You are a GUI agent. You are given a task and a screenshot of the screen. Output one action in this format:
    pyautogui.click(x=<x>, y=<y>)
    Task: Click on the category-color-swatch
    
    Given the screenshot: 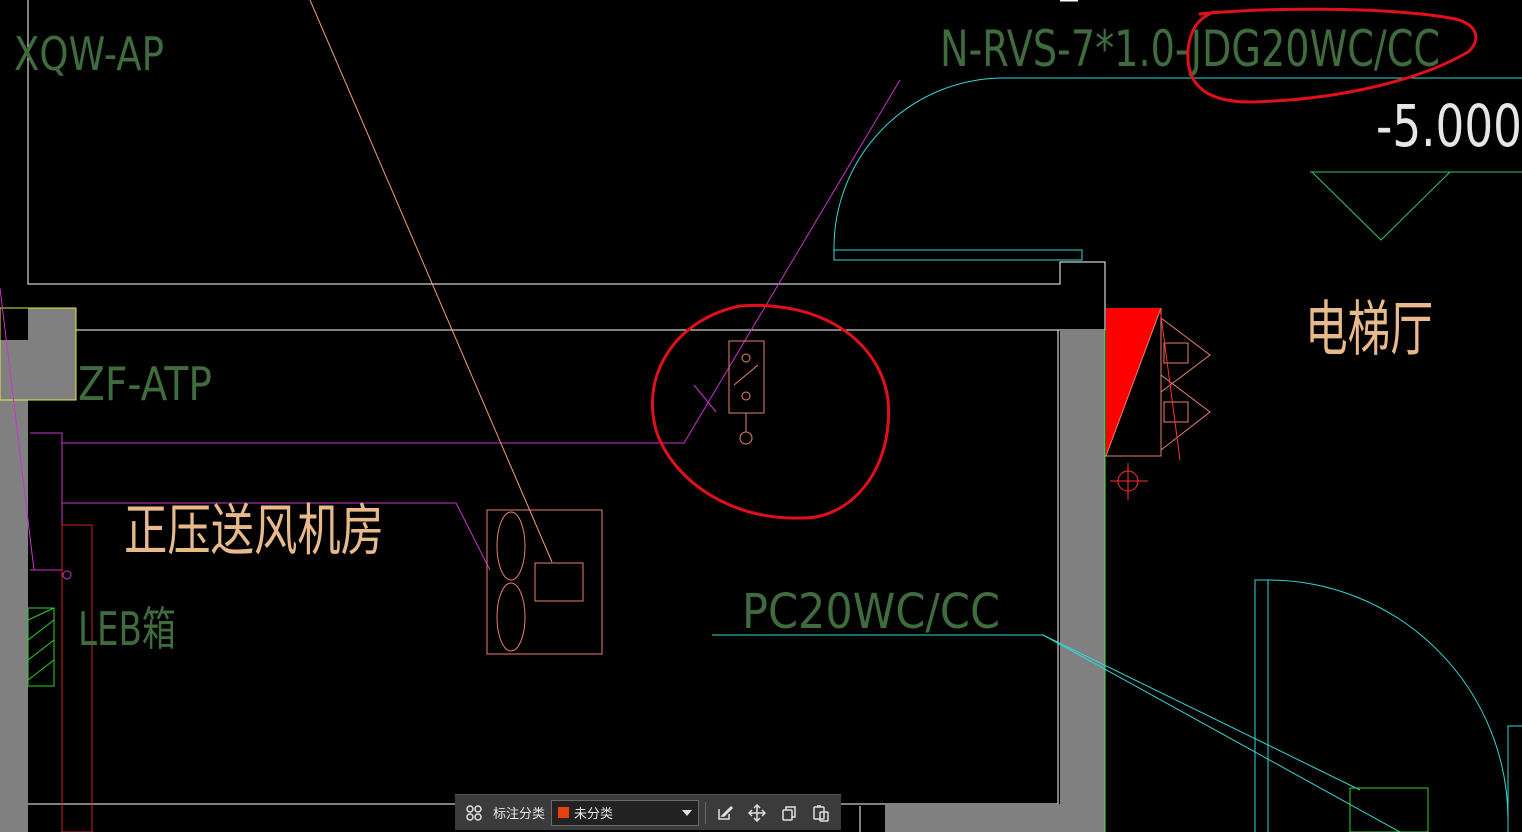 What is the action you would take?
    pyautogui.click(x=564, y=812)
    